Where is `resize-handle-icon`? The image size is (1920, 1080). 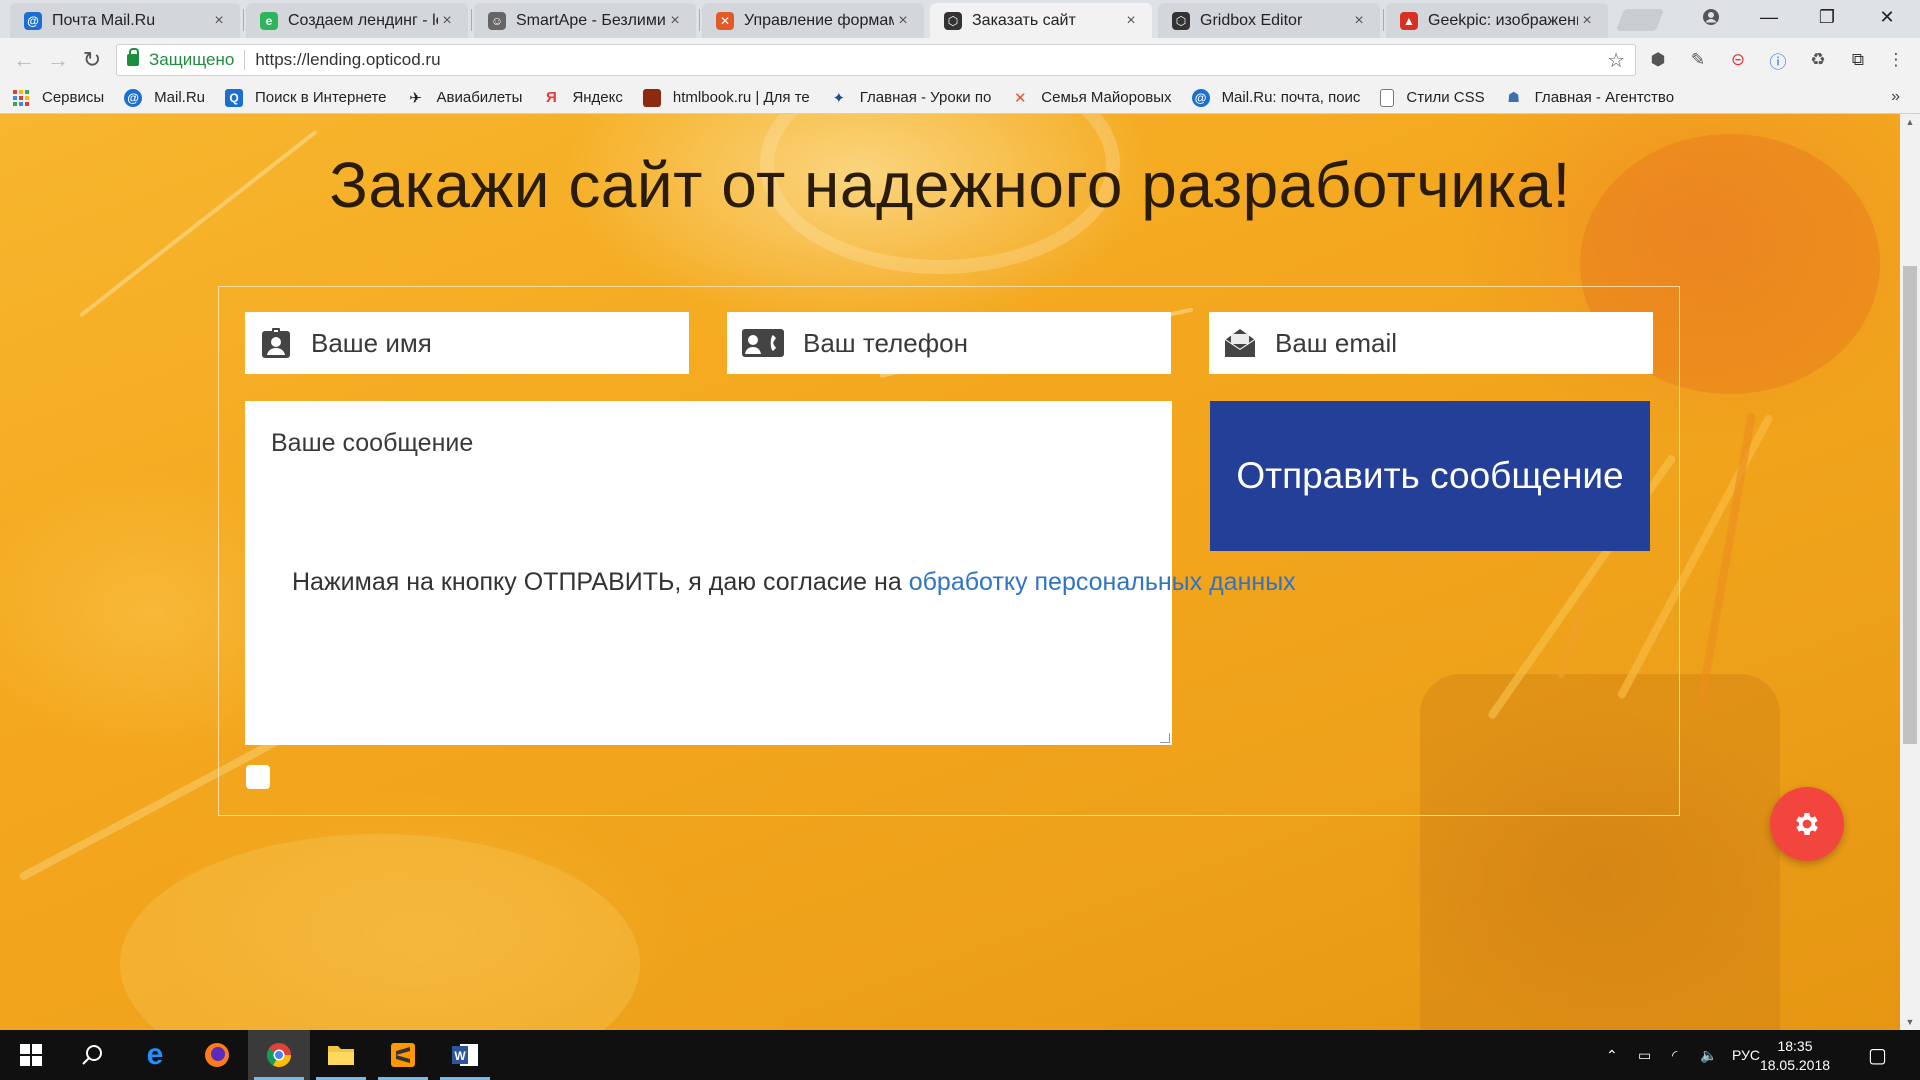
resize-handle-icon is located at coordinates (1165, 738).